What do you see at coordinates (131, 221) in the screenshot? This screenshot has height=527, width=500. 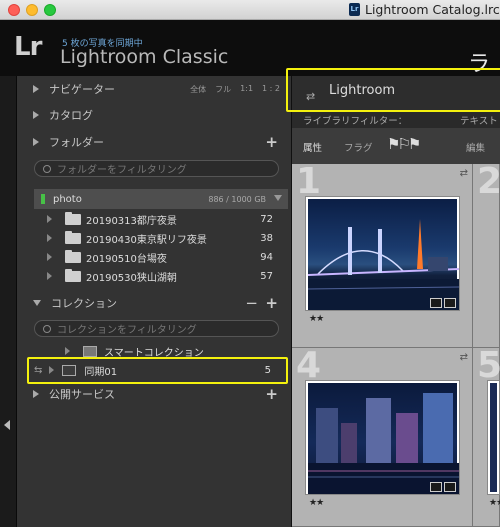 I see `folder-name: 20190313都庁夜景` at bounding box center [131, 221].